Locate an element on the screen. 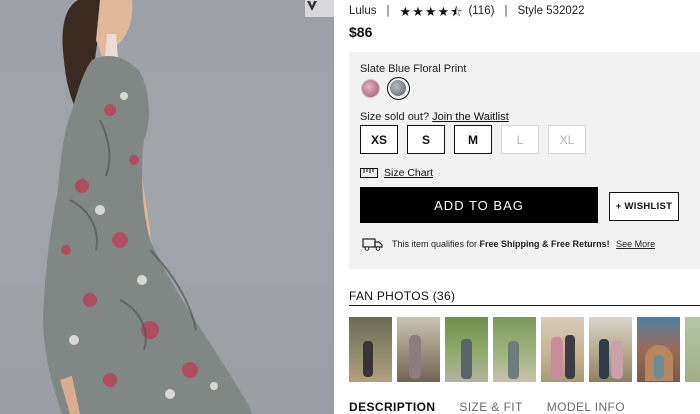 This screenshot has width=700, height=414. style-number: Style 532022 is located at coordinates (551, 11).